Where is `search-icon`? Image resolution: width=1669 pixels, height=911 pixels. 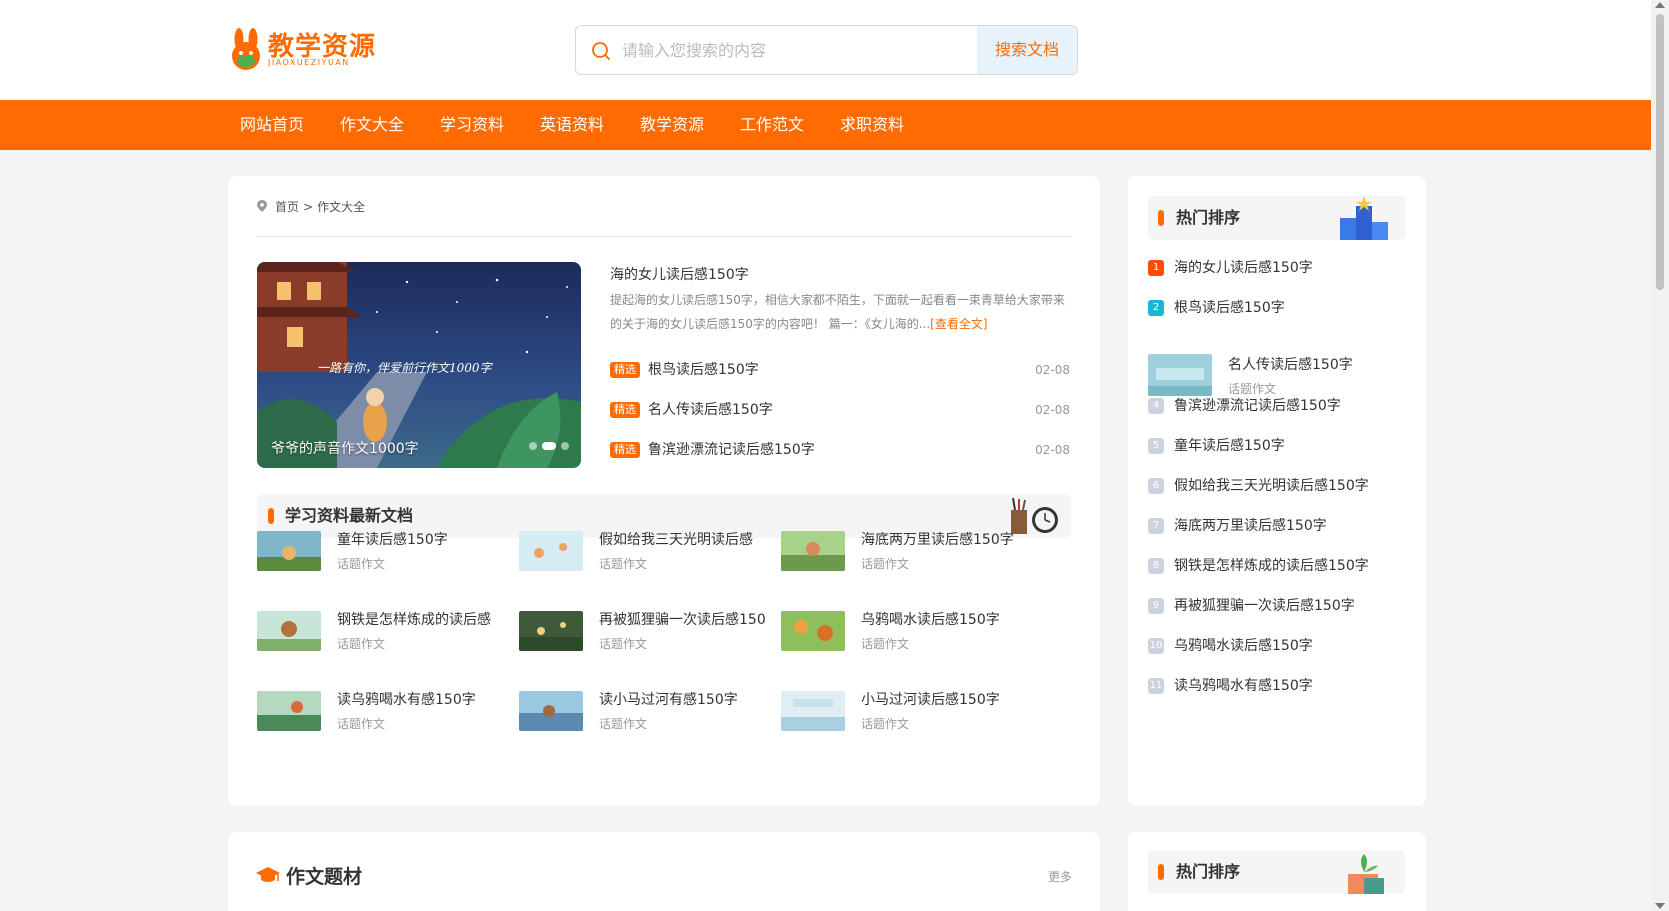 search-icon is located at coordinates (601, 51).